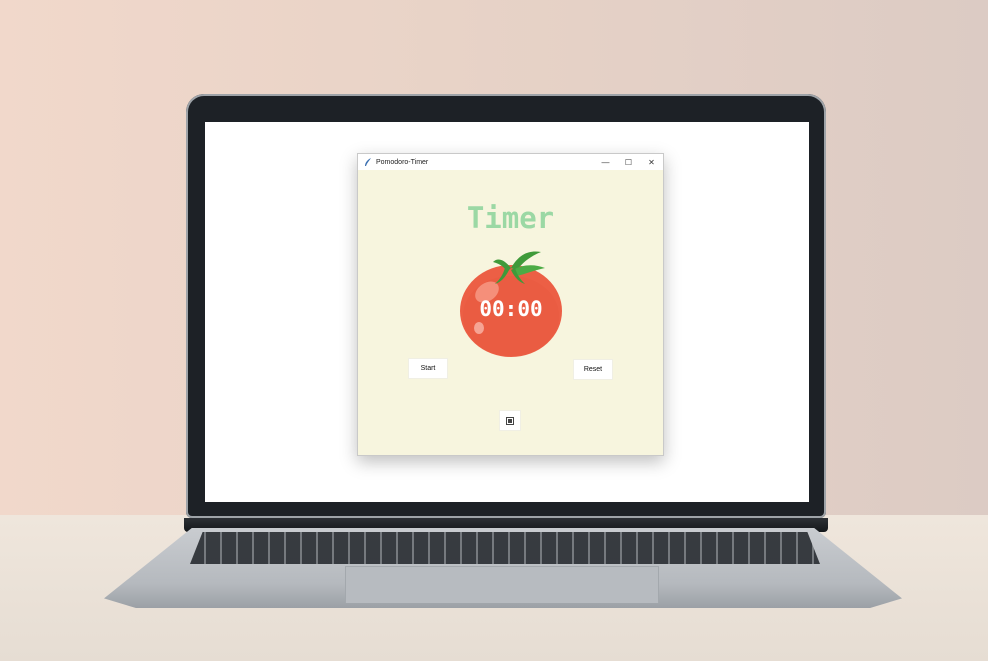  I want to click on window-titlebar: Pomodoro-Timer — ☐ ✕, so click(510, 162).